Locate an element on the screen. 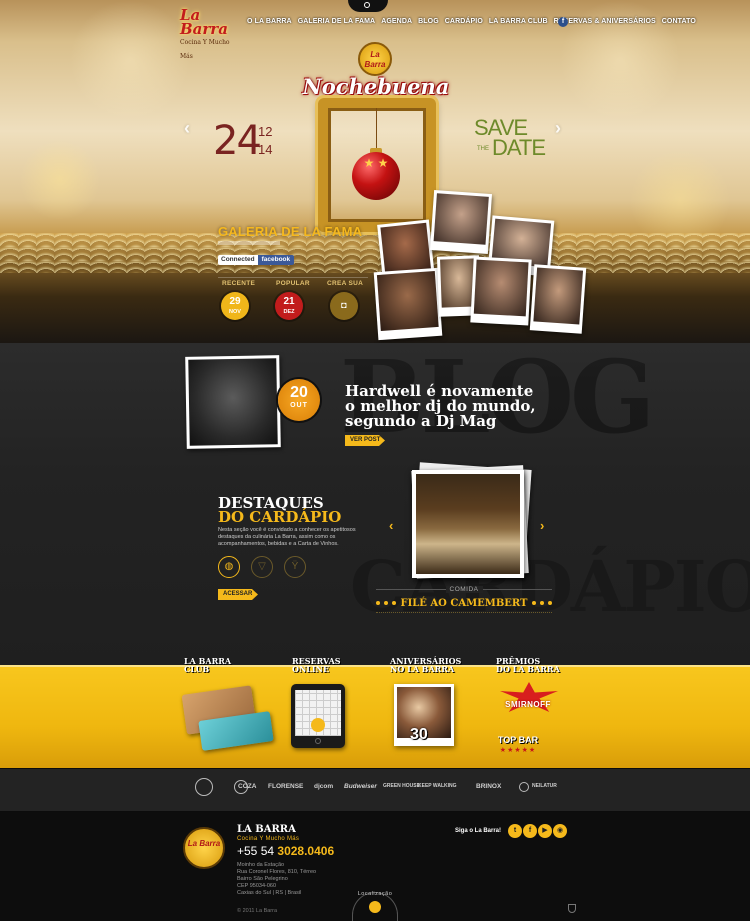 Image resolution: width=750 pixels, height=921 pixels. hero-next-arrow-icon: › is located at coordinates (558, 128).